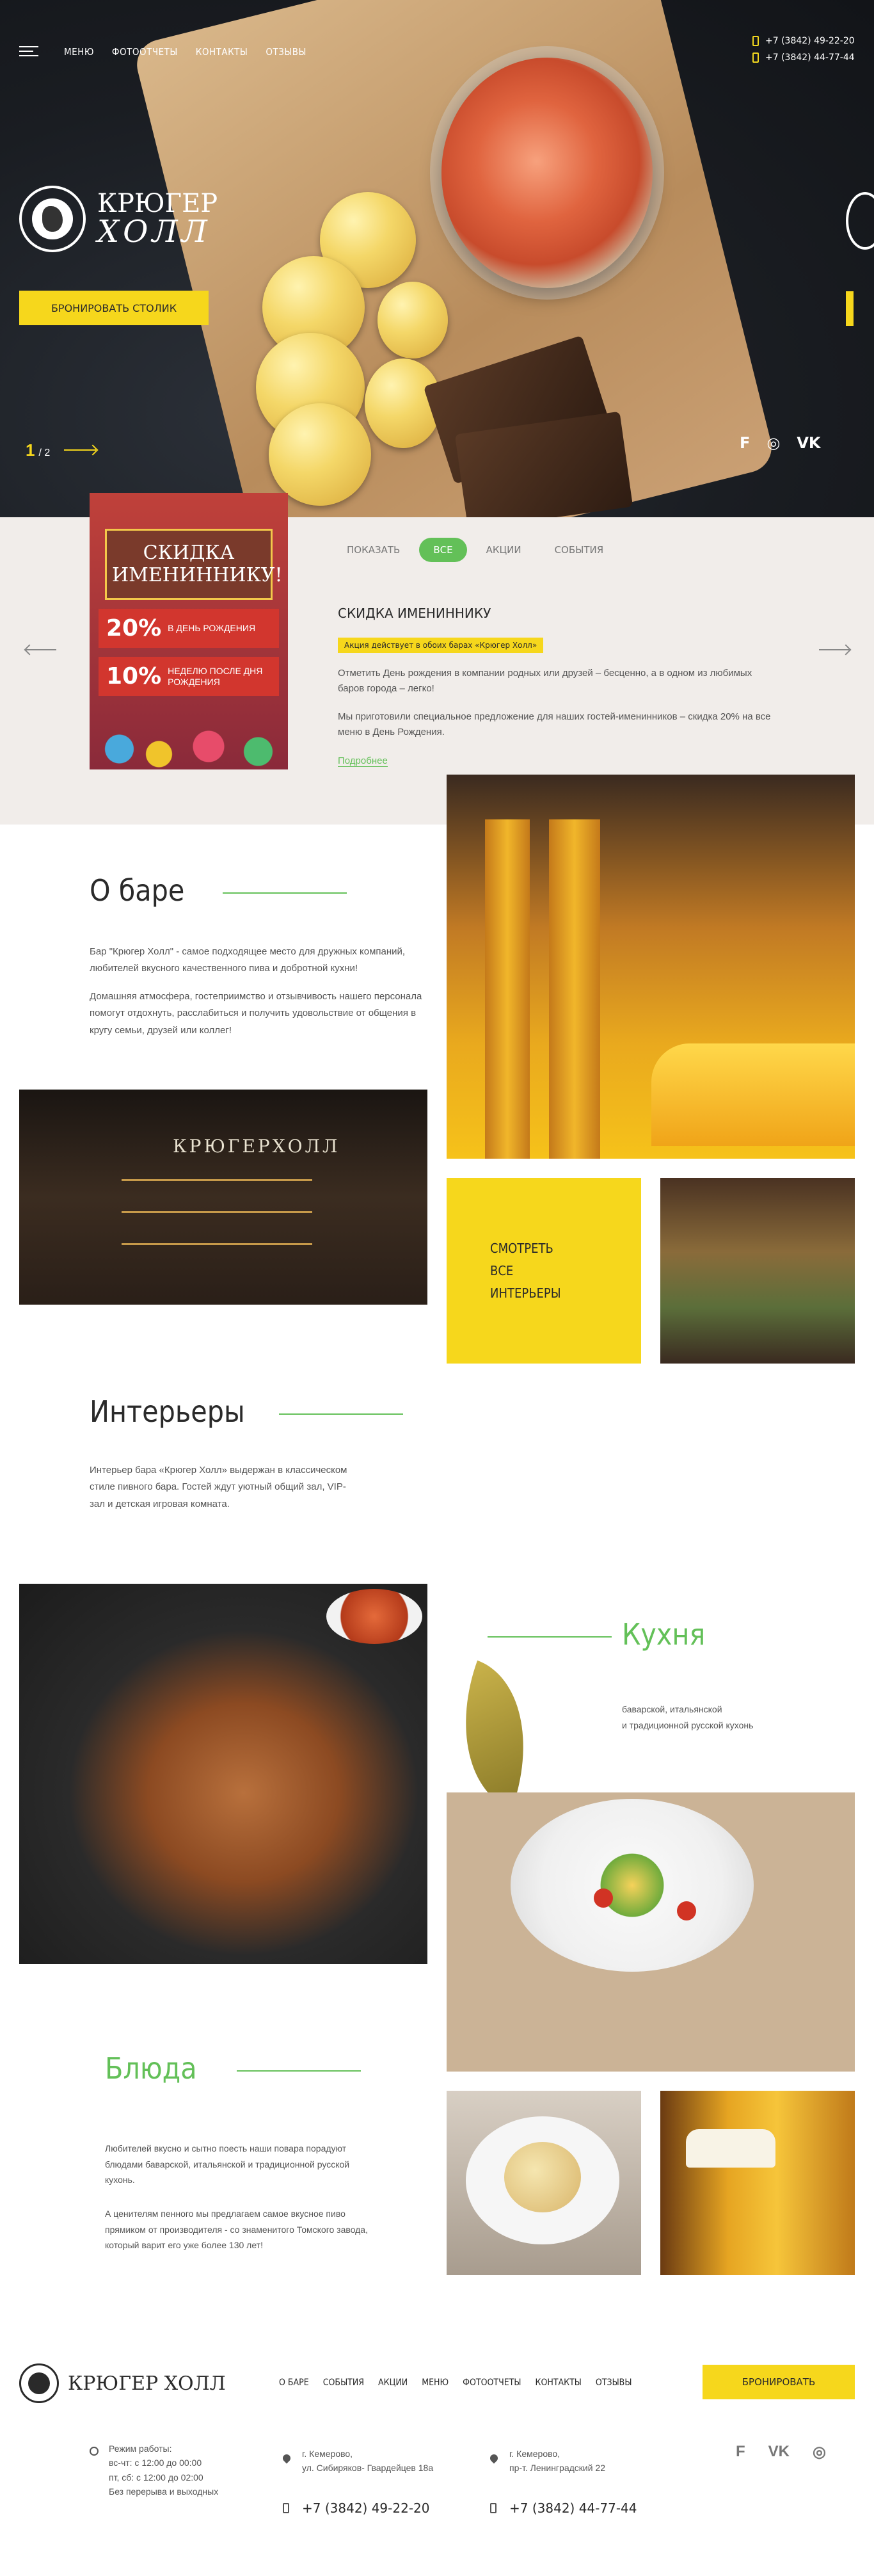 The width and height of the screenshot is (874, 2576). I want to click on kitchen-title: Кухня, so click(664, 1634).